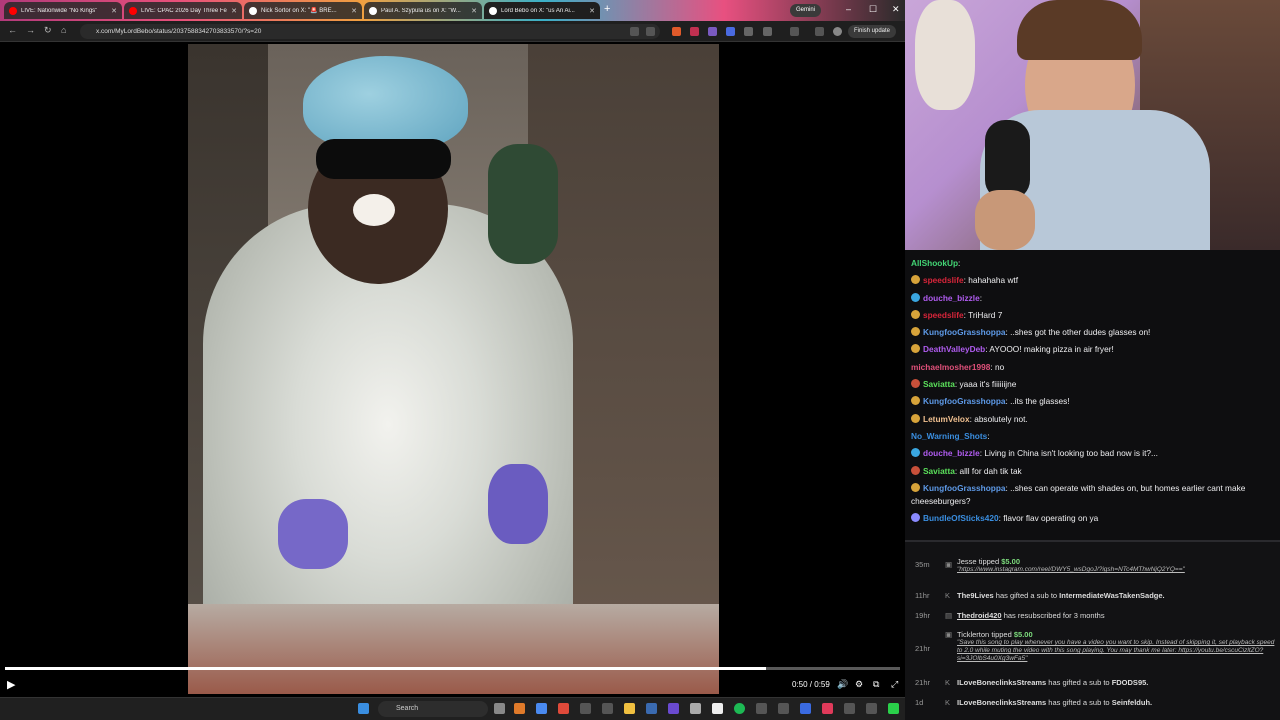 The height and width of the screenshot is (720, 1280). What do you see at coordinates (1023, 634) in the screenshot?
I see `tip-amount: $5.00` at bounding box center [1023, 634].